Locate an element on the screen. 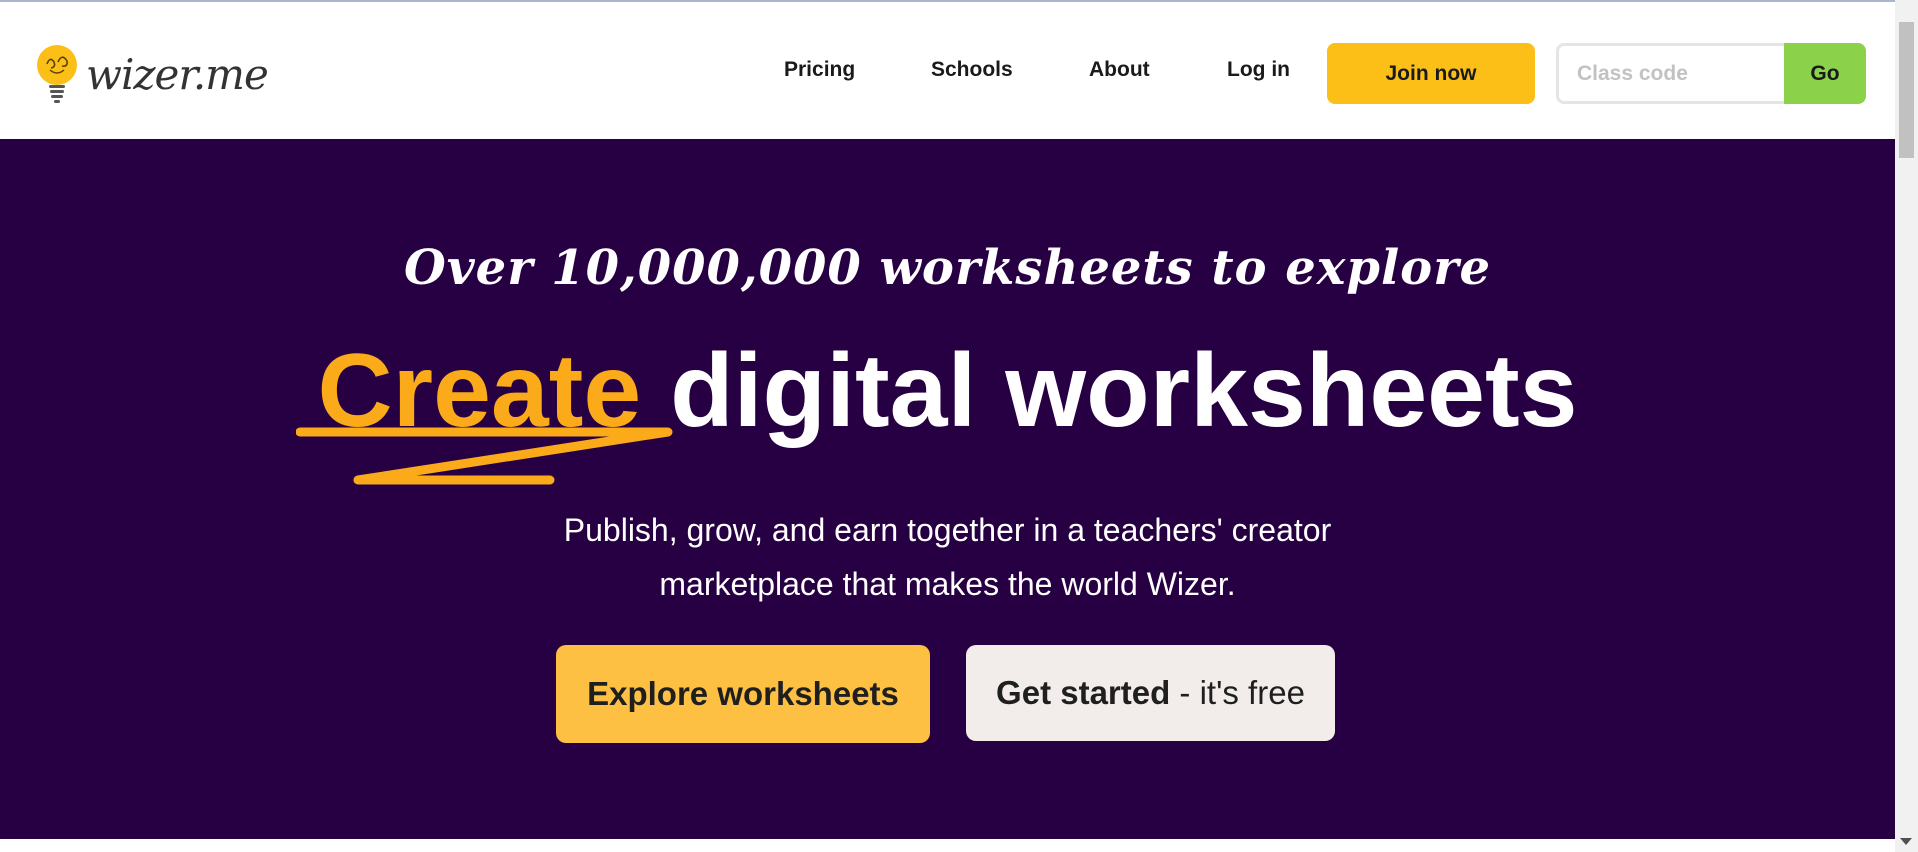  scroll-down-arrow-icon is located at coordinates (1906, 841).